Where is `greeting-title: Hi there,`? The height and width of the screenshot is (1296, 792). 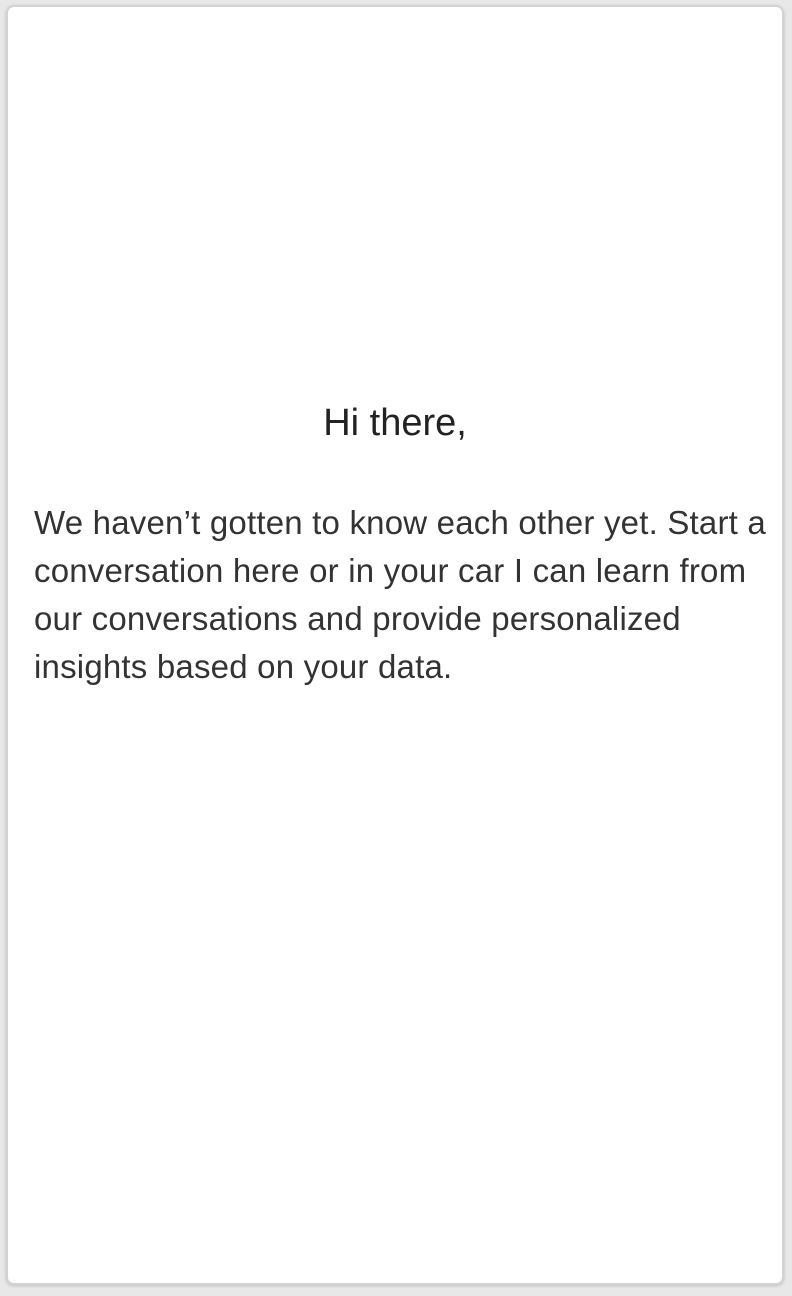
greeting-title: Hi there, is located at coordinates (395, 423).